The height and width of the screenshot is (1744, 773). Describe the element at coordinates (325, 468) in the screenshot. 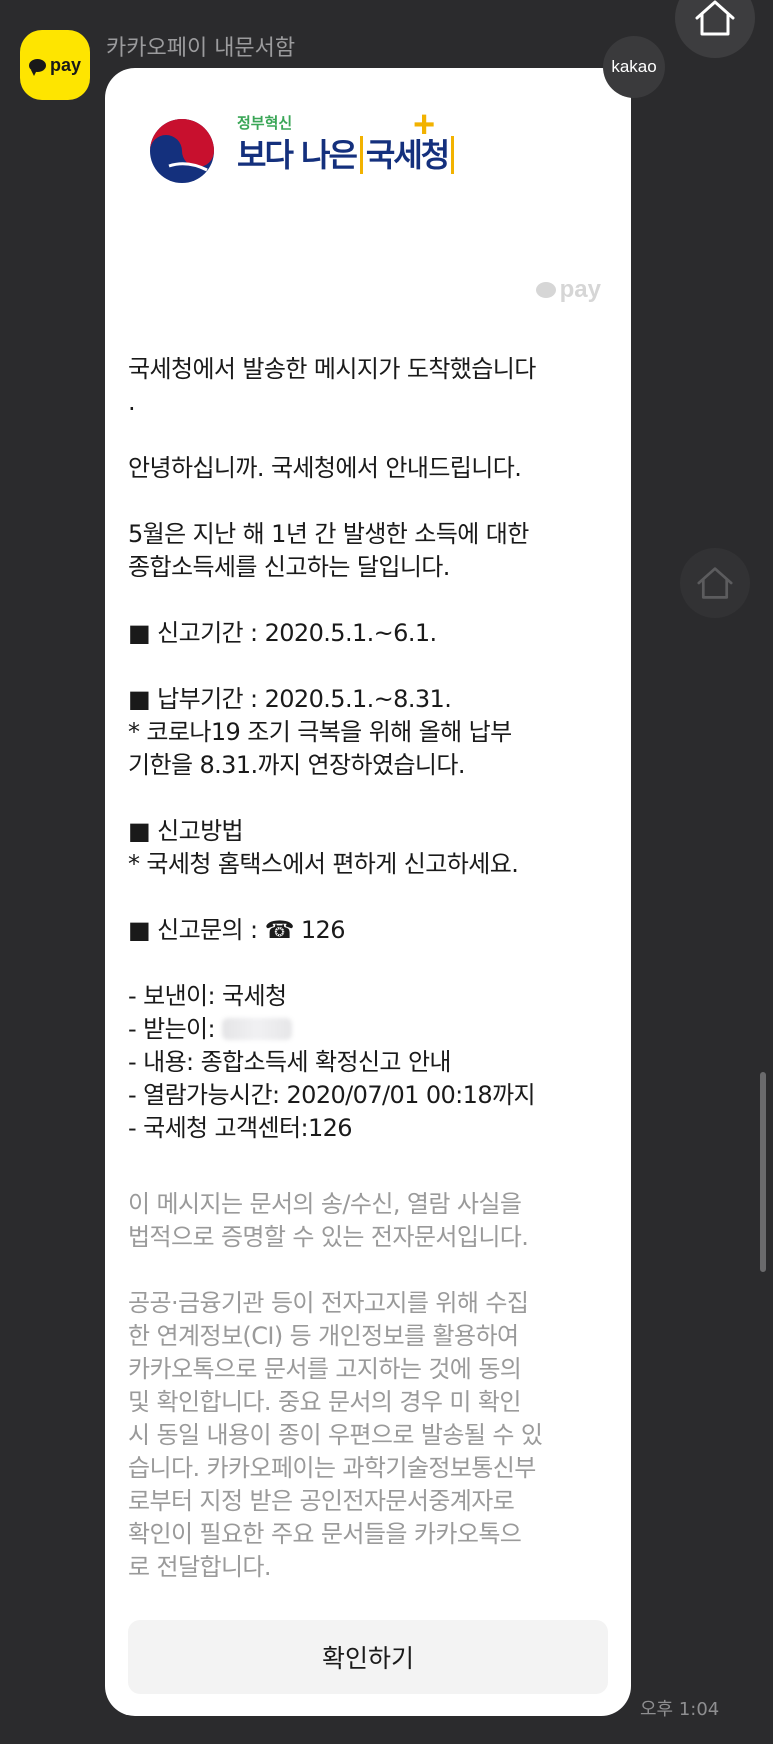

I see `message-line: 안녕하십니까. 국세청에서 안내드립니다.` at that location.